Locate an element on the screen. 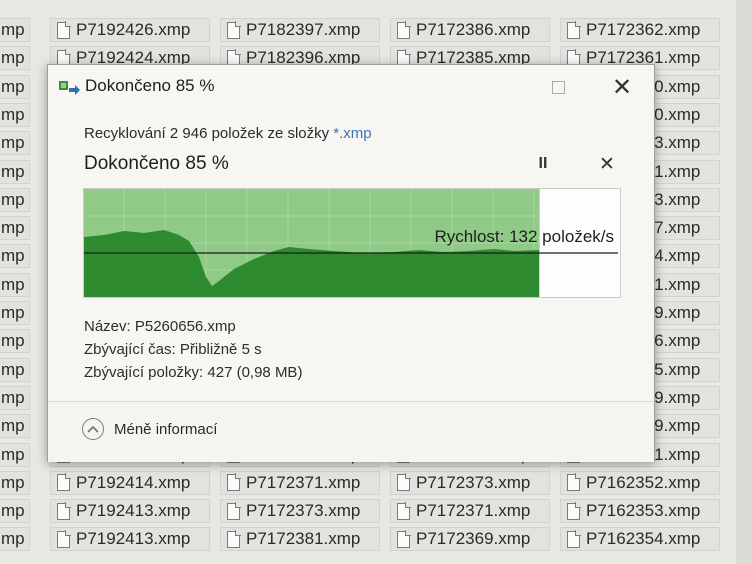  cancel-icon: ✕ is located at coordinates (607, 164).